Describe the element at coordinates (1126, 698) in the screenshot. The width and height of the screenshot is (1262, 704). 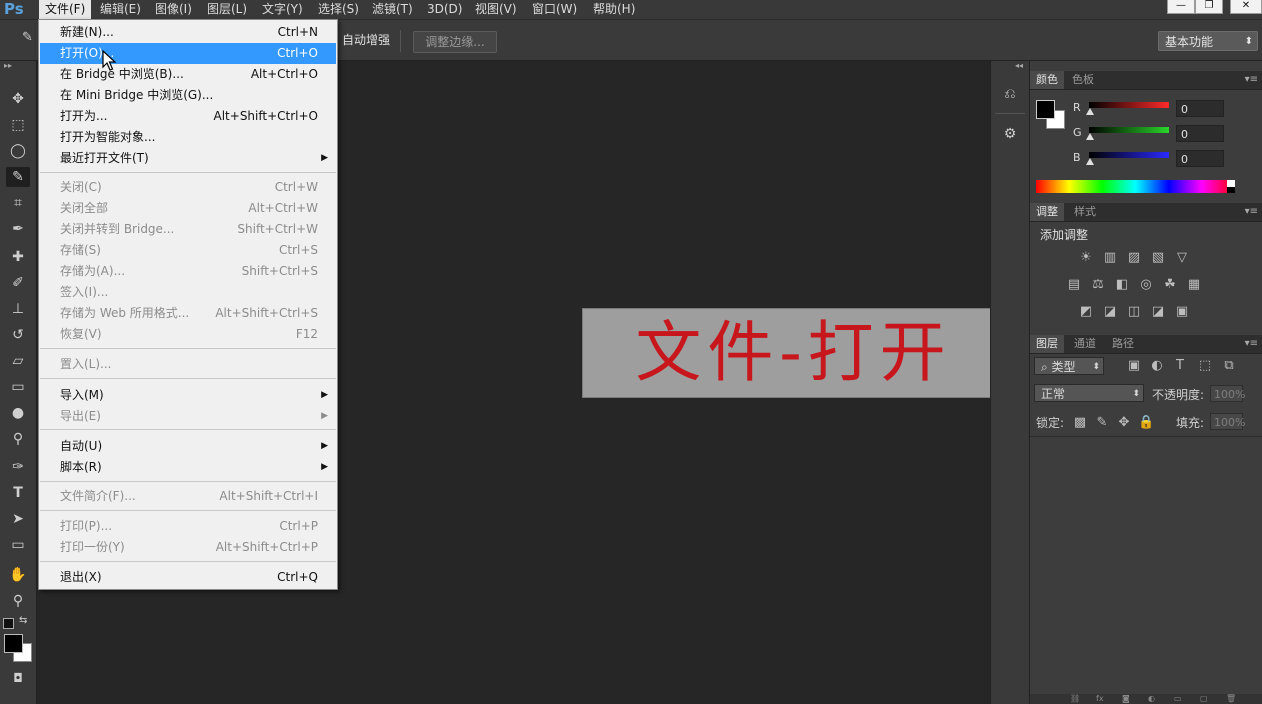
I see `add-mask-icon: ◙` at that location.